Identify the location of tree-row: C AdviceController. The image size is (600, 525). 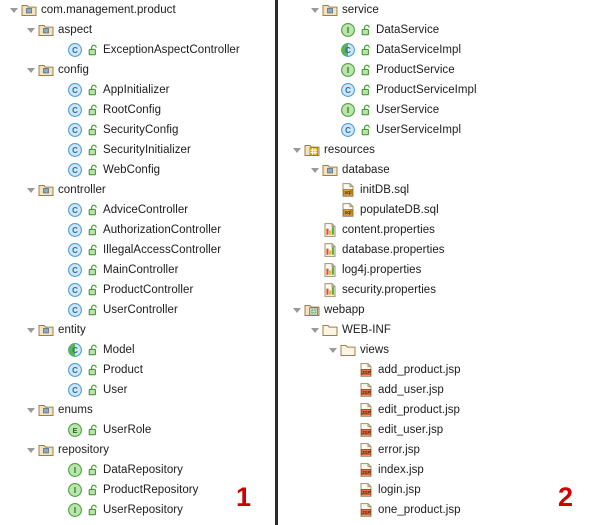
(137, 210).